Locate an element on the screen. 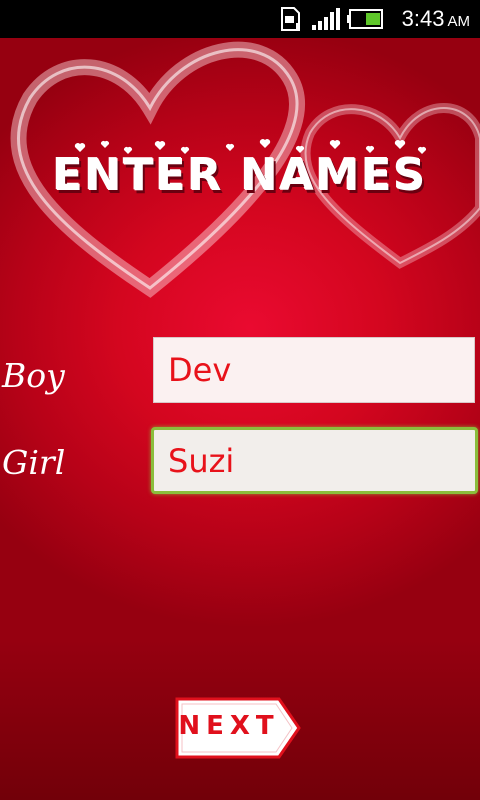  boy-name-input: Dev is located at coordinates (314, 370).